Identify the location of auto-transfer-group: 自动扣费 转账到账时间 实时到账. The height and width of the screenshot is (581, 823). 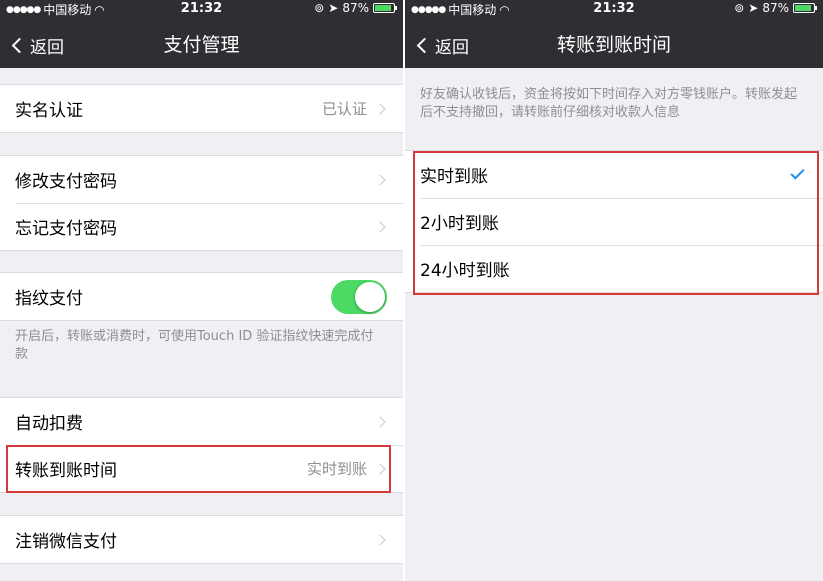
(201, 445).